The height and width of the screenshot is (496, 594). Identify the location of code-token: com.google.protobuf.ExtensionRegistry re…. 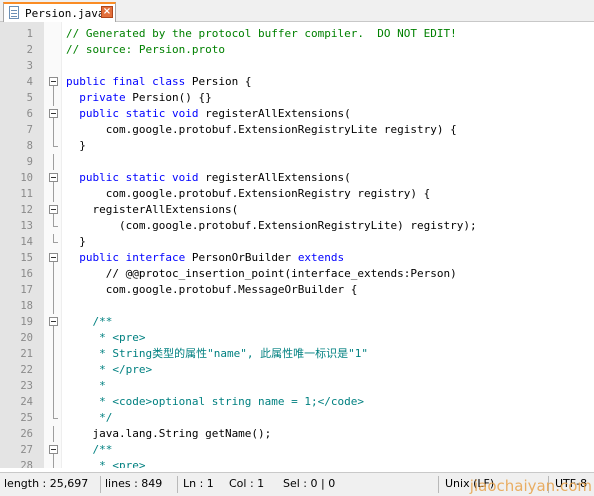
(248, 193).